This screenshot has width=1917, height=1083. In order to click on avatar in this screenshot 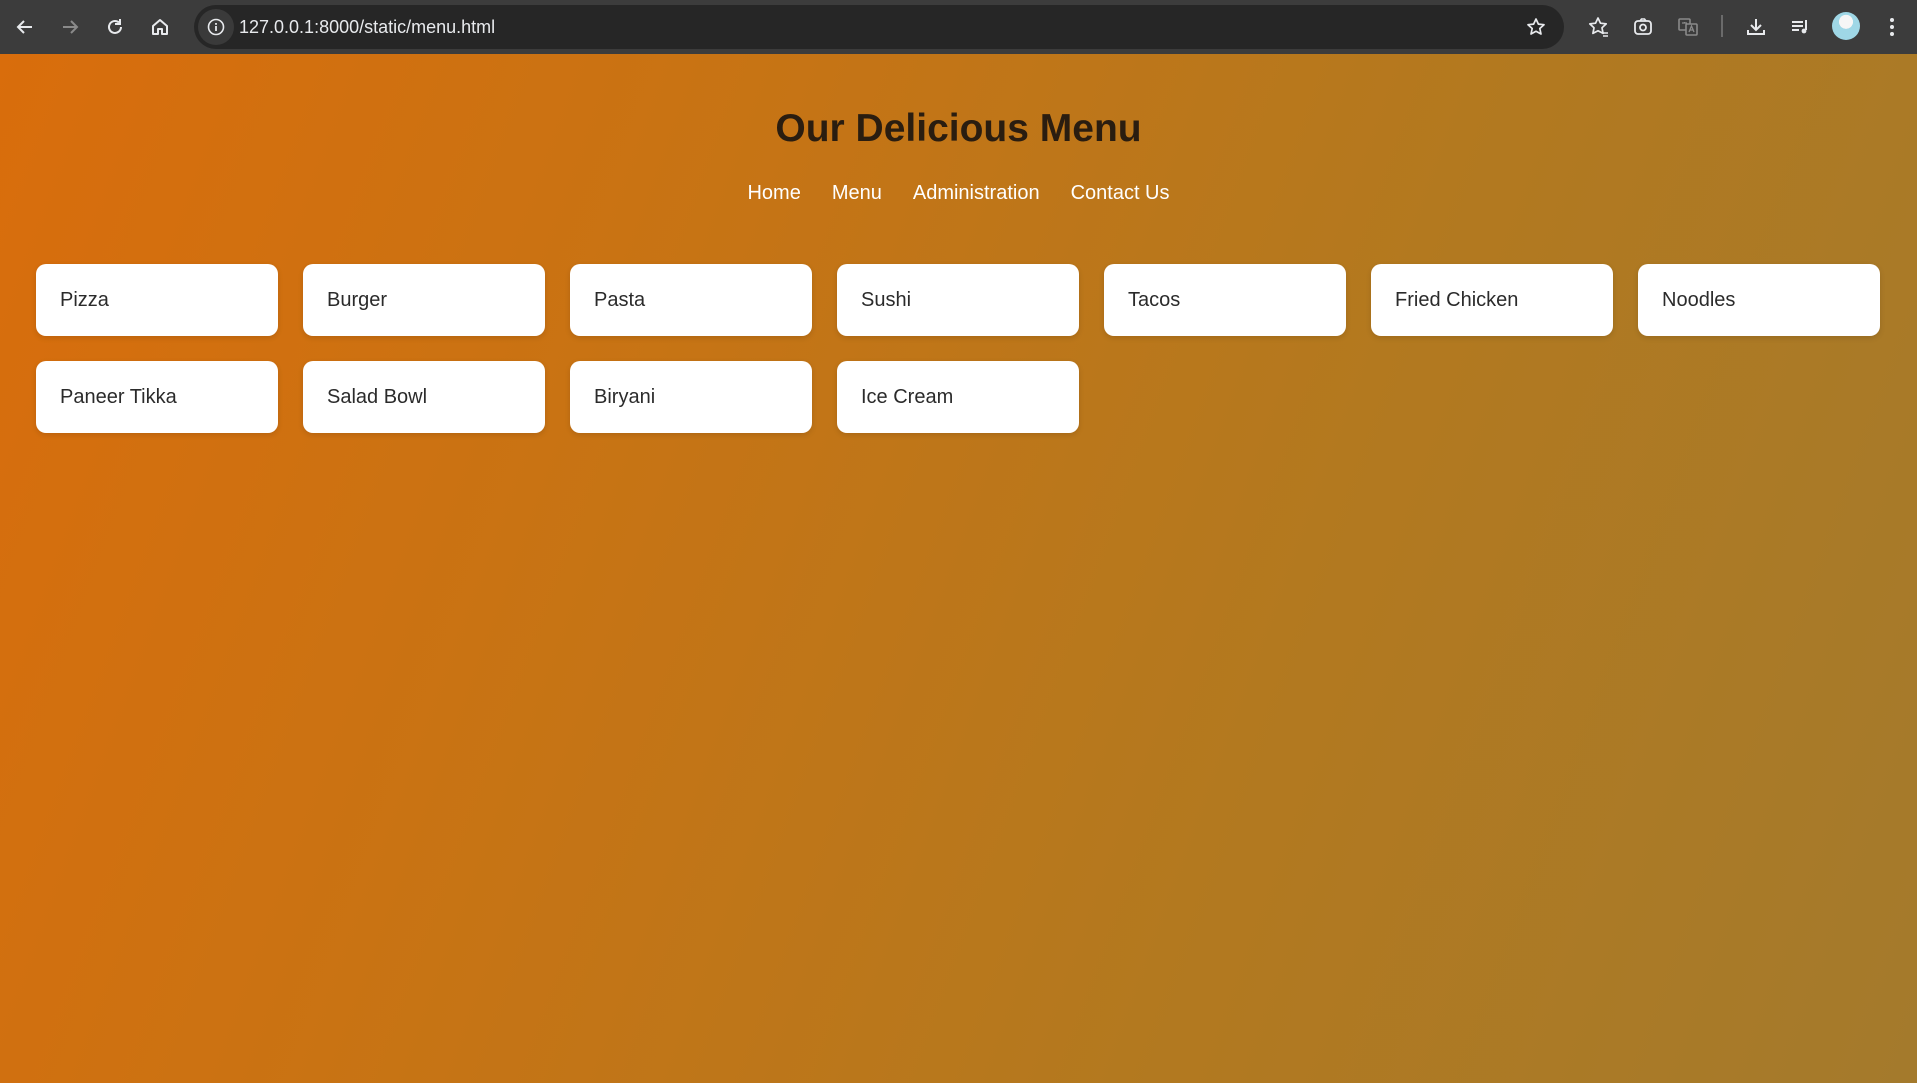, I will do `click(1846, 26)`.